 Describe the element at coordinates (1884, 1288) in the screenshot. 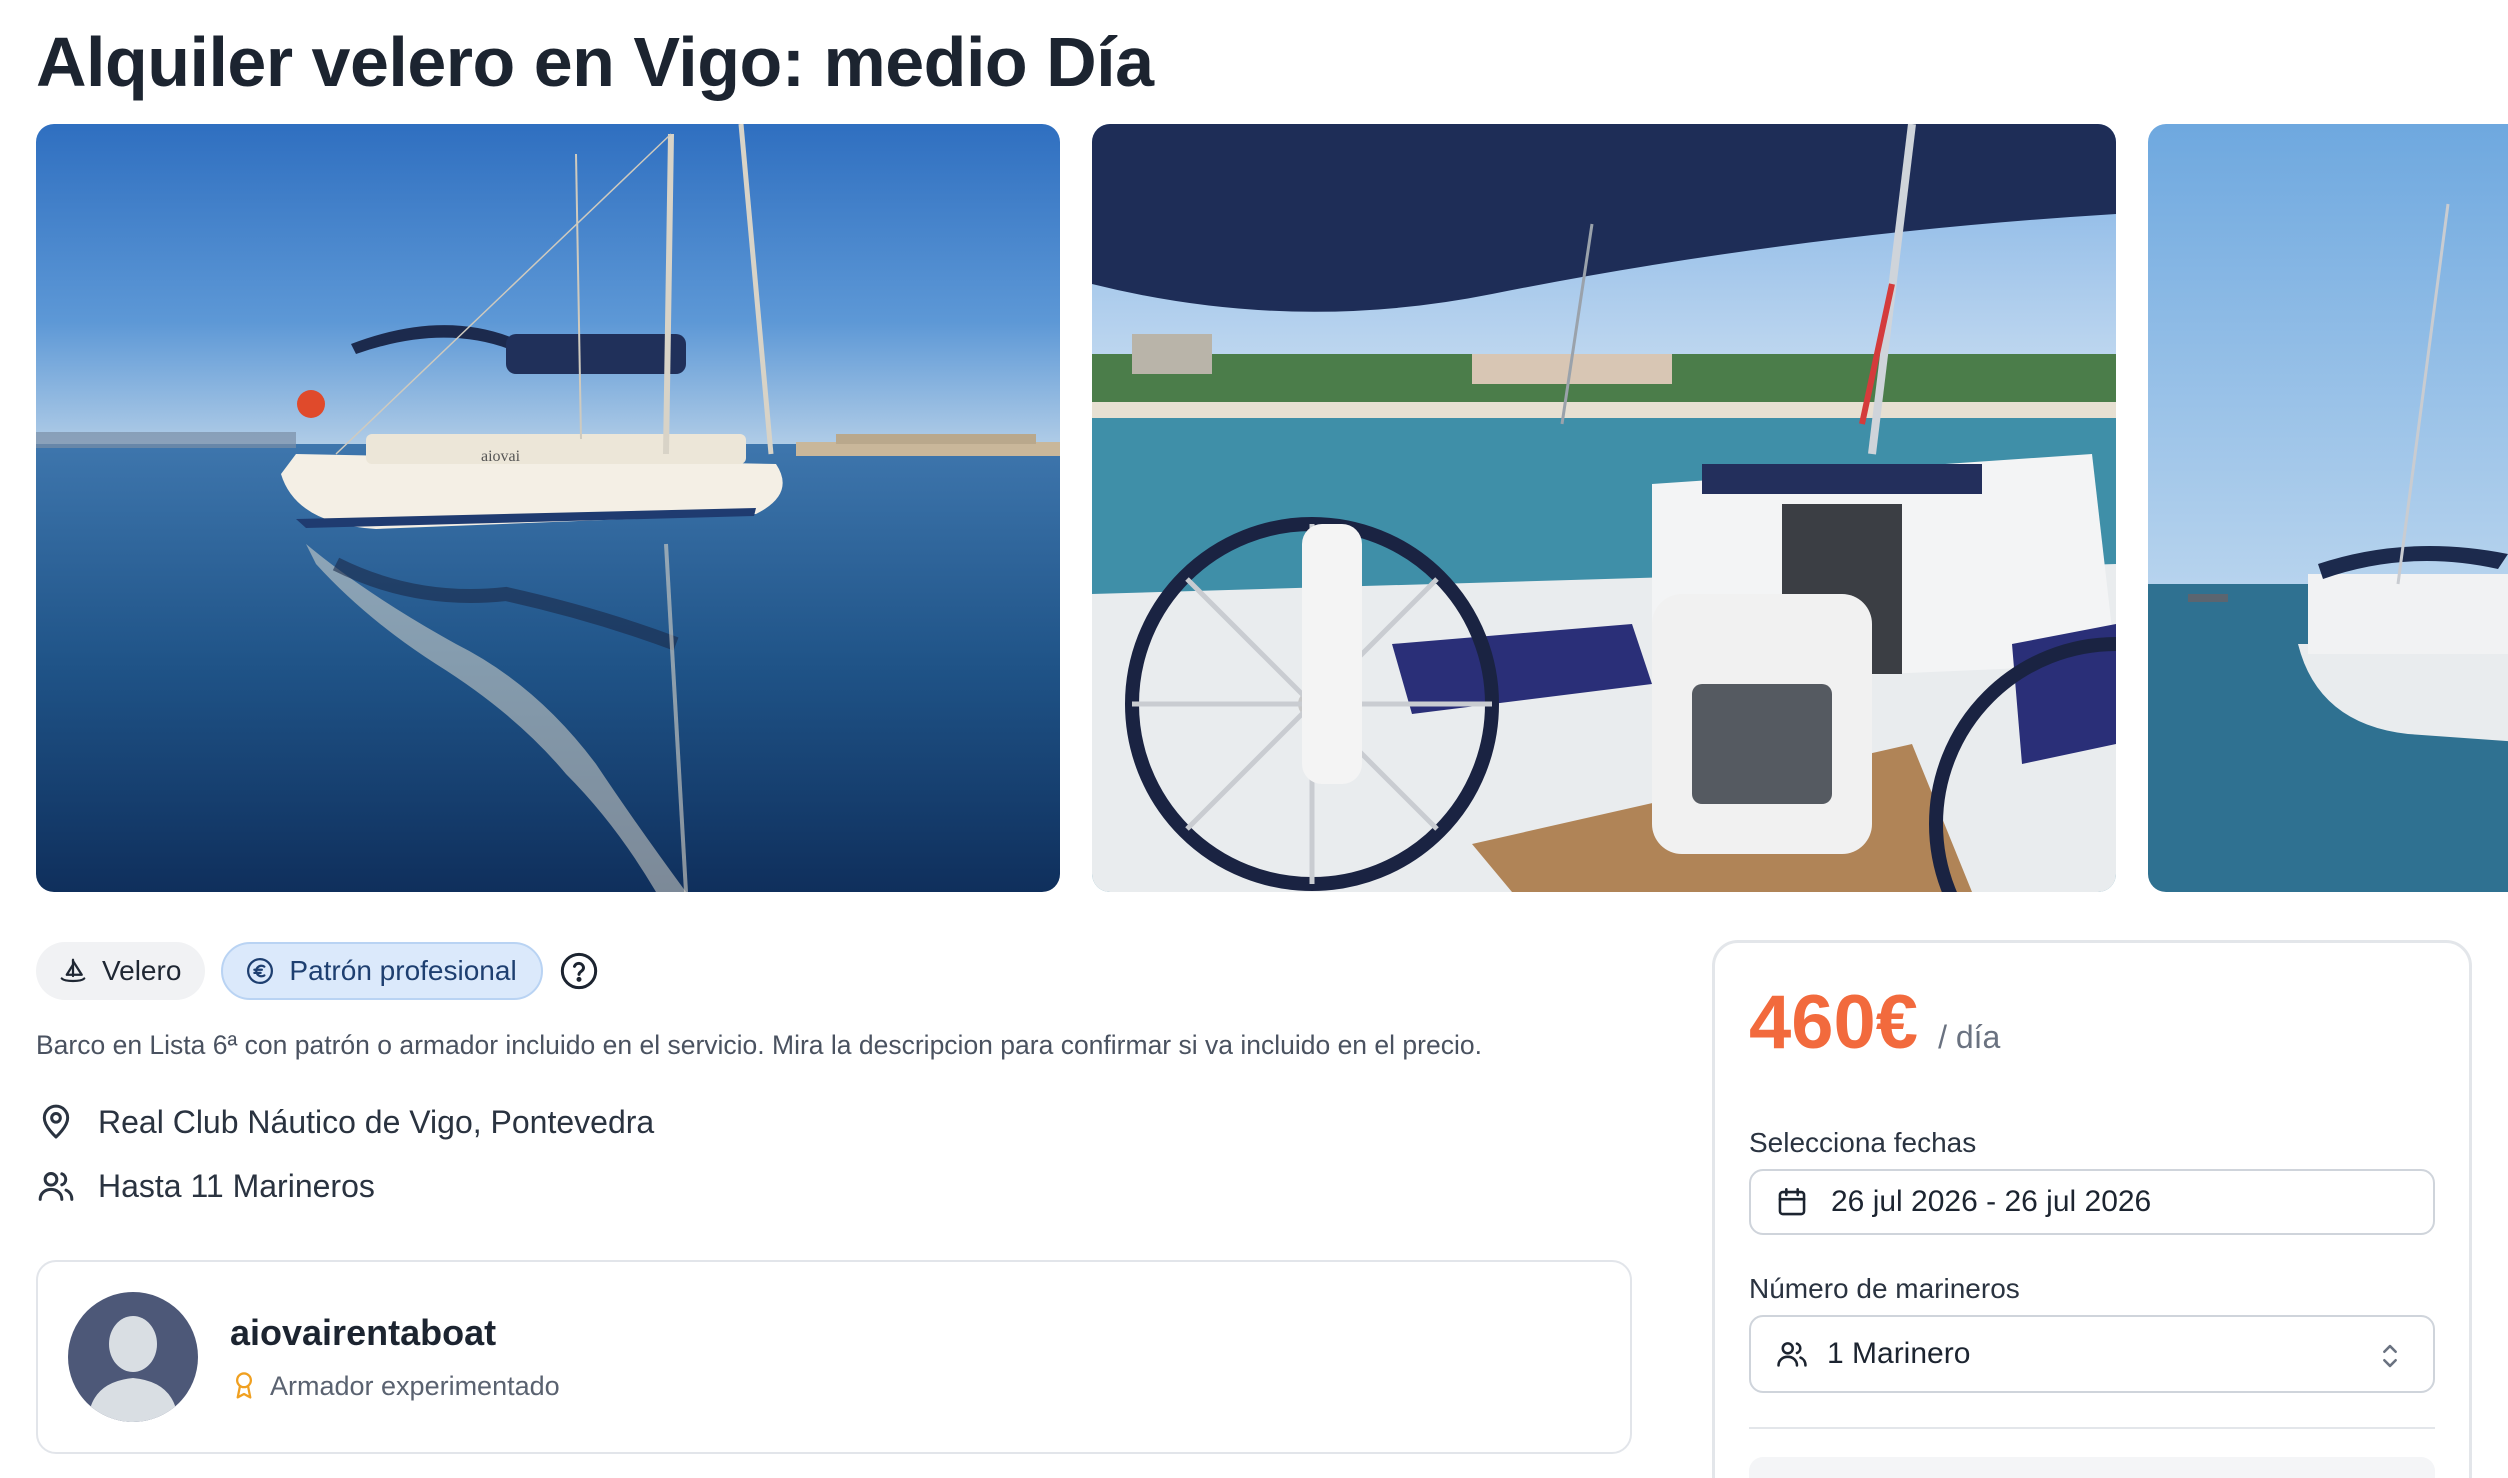

I see `sailors-label: Número de marineros` at that location.